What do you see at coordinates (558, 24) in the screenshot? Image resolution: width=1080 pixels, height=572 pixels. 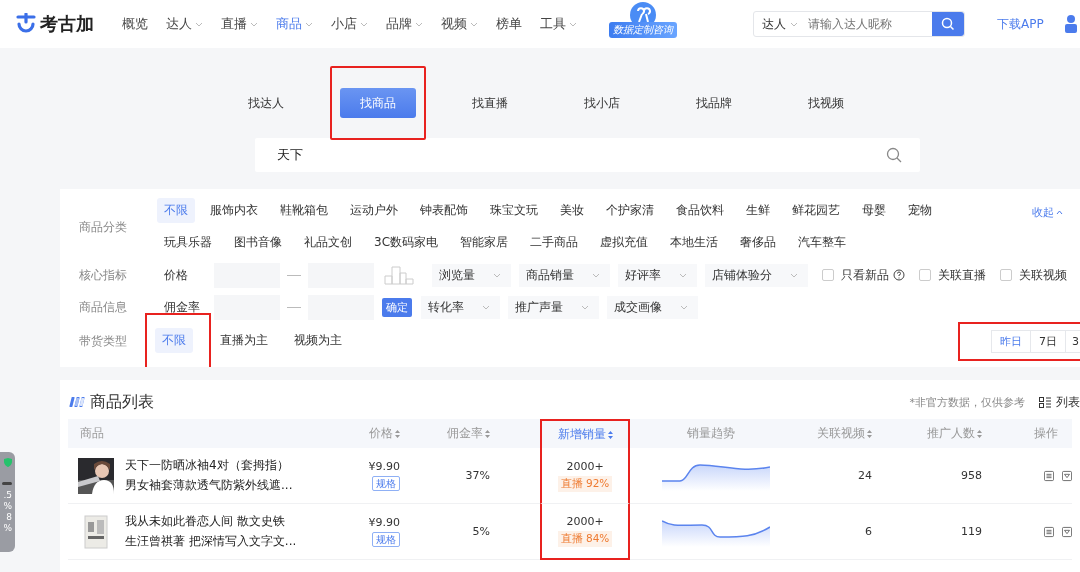 I see `nav-item: 工具` at bounding box center [558, 24].